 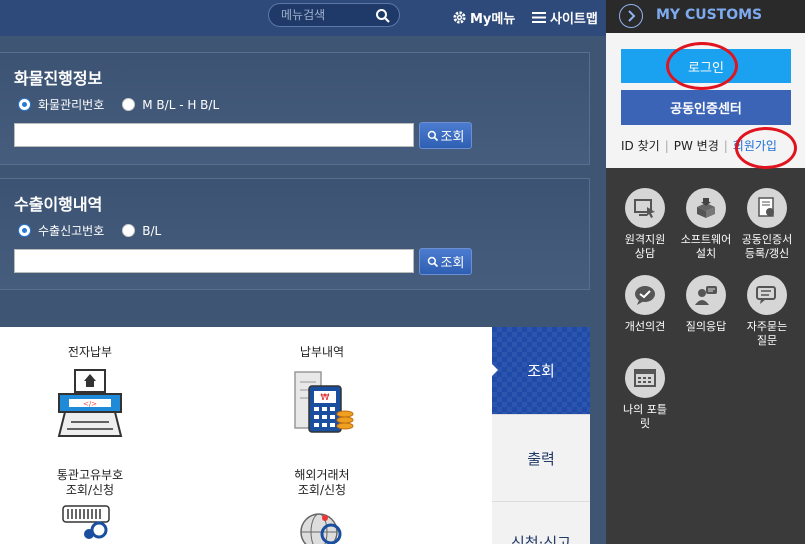 I want to click on sidebar-toggle-button, so click(x=631, y=16).